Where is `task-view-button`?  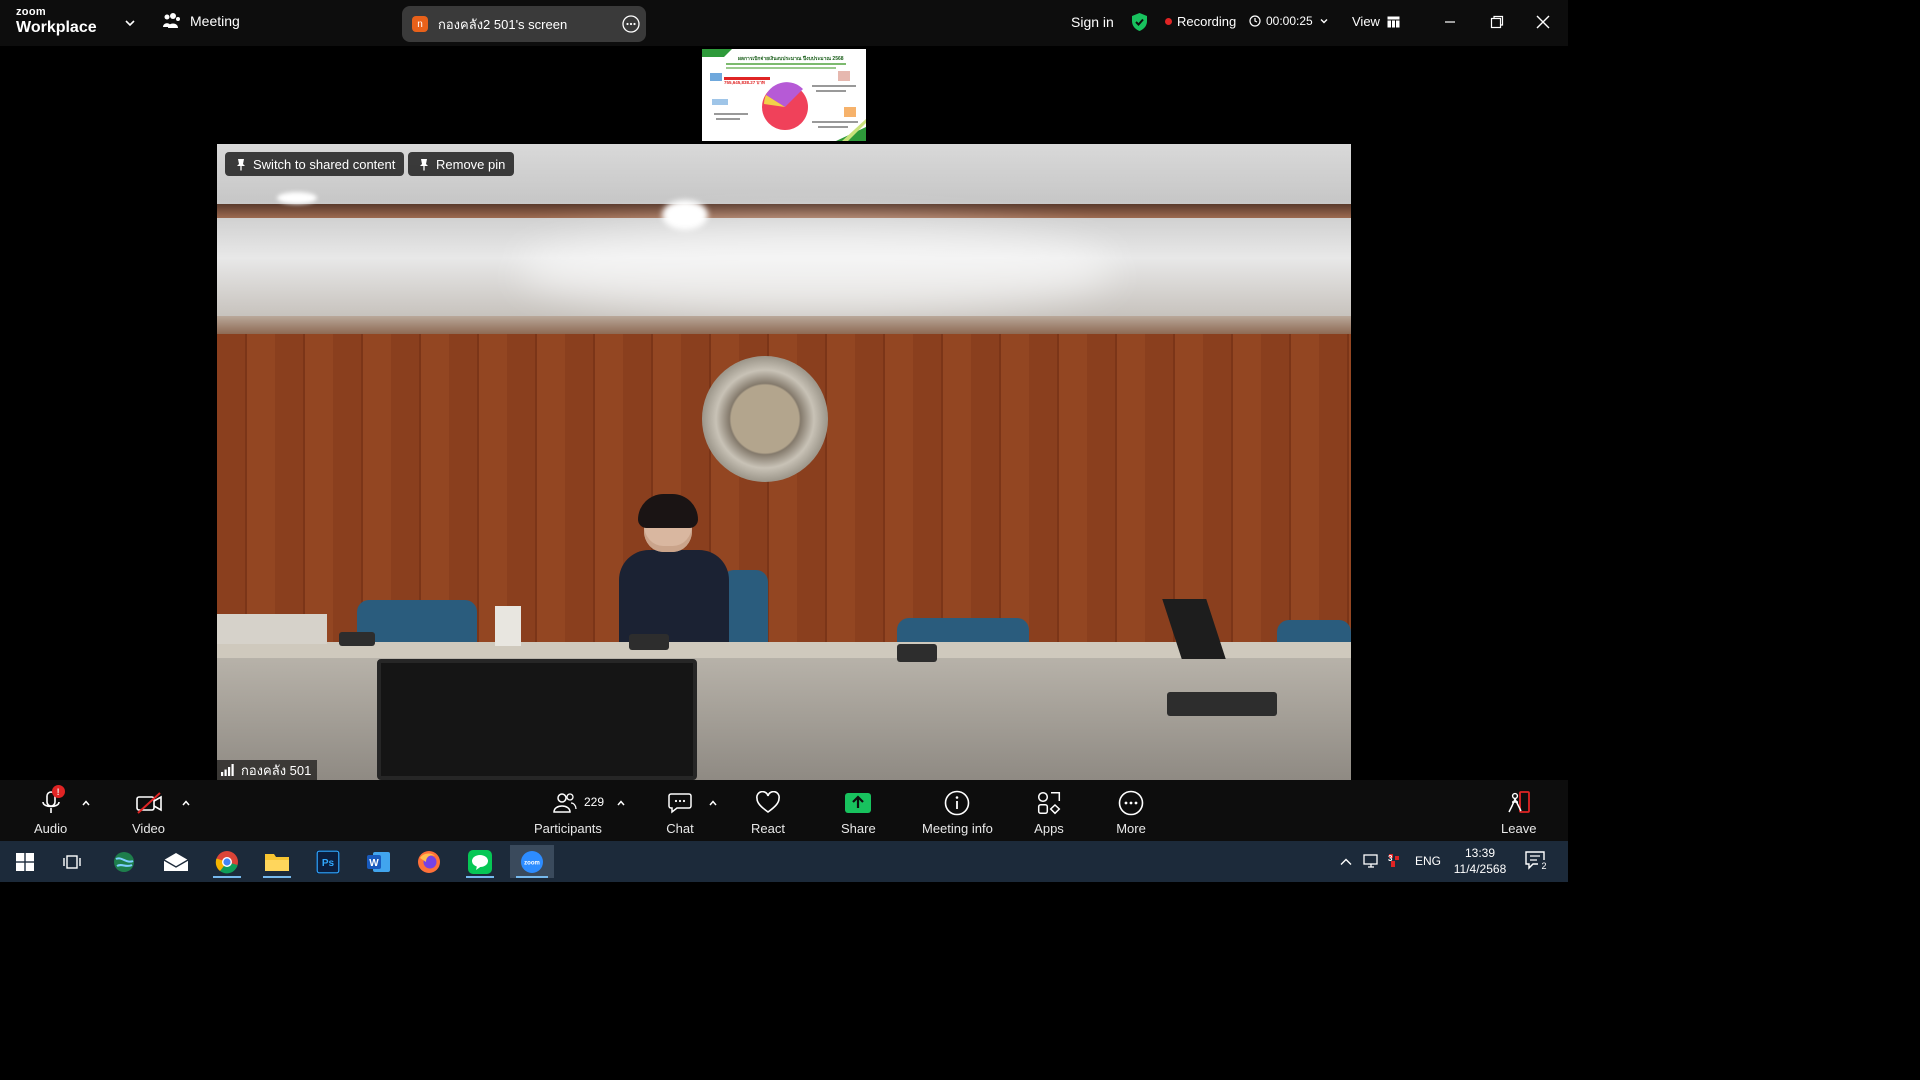 task-view-button is located at coordinates (73, 861).